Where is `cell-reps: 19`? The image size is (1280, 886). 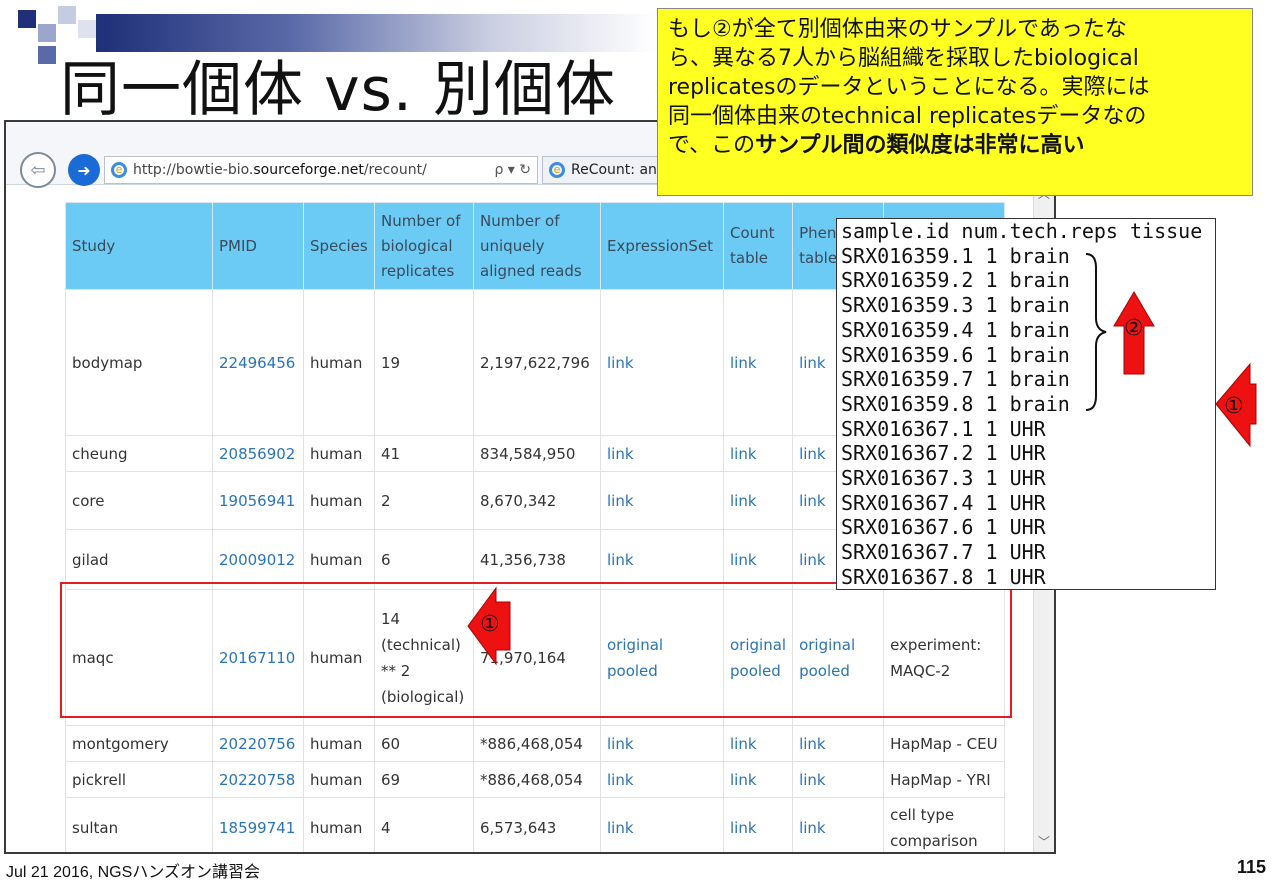 cell-reps: 19 is located at coordinates (424, 362).